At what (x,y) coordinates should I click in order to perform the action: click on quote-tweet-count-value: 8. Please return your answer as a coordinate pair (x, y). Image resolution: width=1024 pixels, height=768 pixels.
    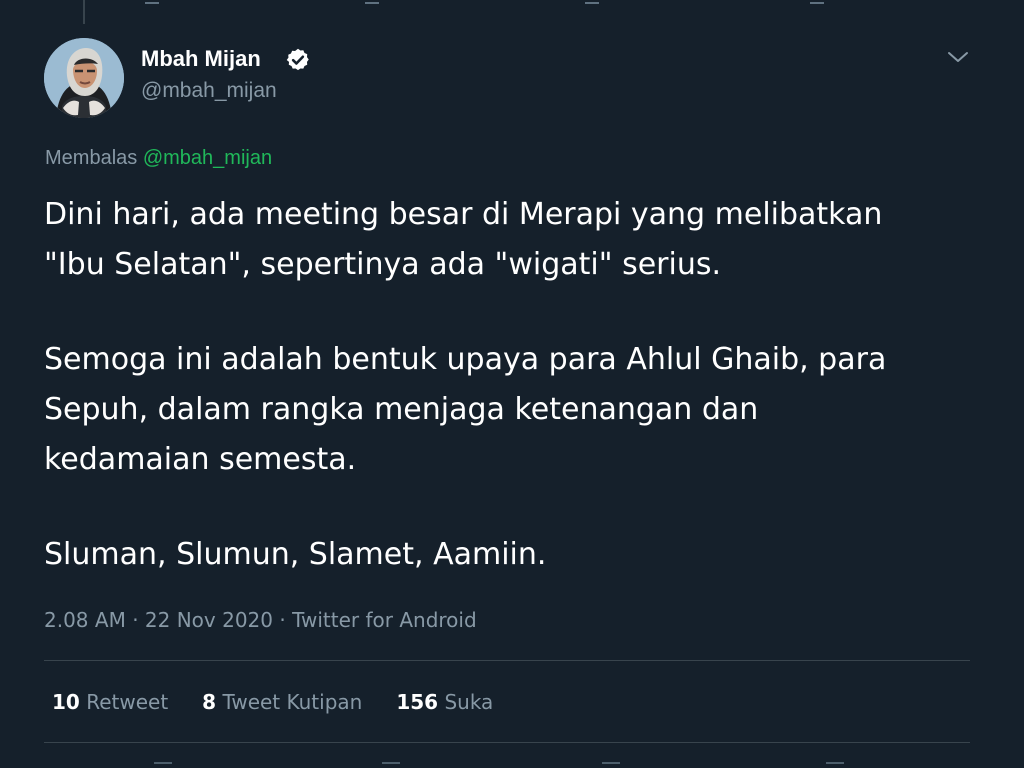
    Looking at the image, I should click on (209, 702).